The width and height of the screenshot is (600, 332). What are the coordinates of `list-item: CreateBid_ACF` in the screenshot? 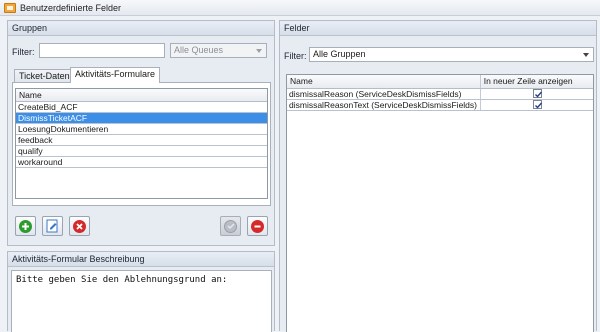 It's located at (141, 107).